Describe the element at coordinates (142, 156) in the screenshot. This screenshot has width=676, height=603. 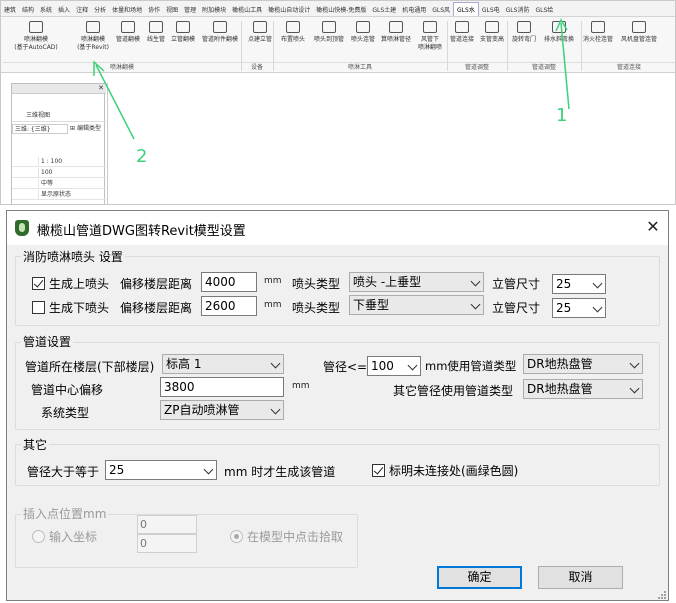
I see `annotation-2: 2` at that location.